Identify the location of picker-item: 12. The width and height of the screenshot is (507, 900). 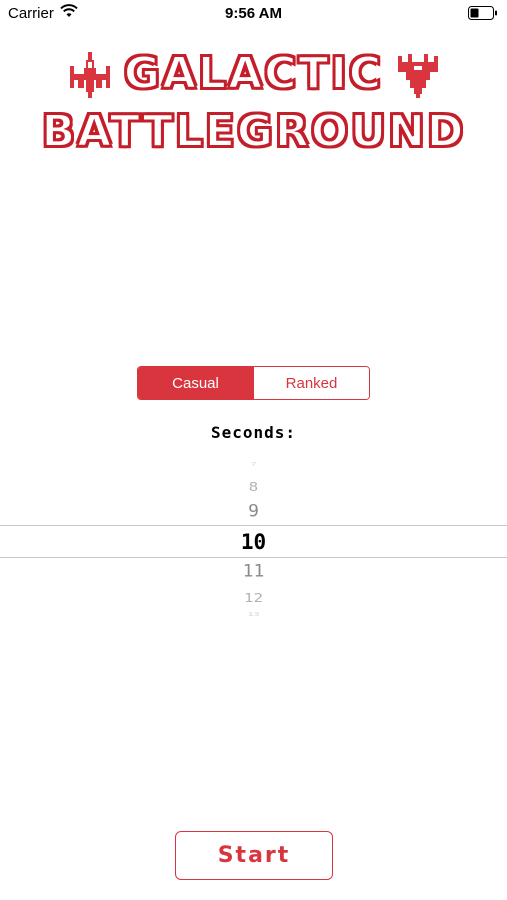
(253, 597).